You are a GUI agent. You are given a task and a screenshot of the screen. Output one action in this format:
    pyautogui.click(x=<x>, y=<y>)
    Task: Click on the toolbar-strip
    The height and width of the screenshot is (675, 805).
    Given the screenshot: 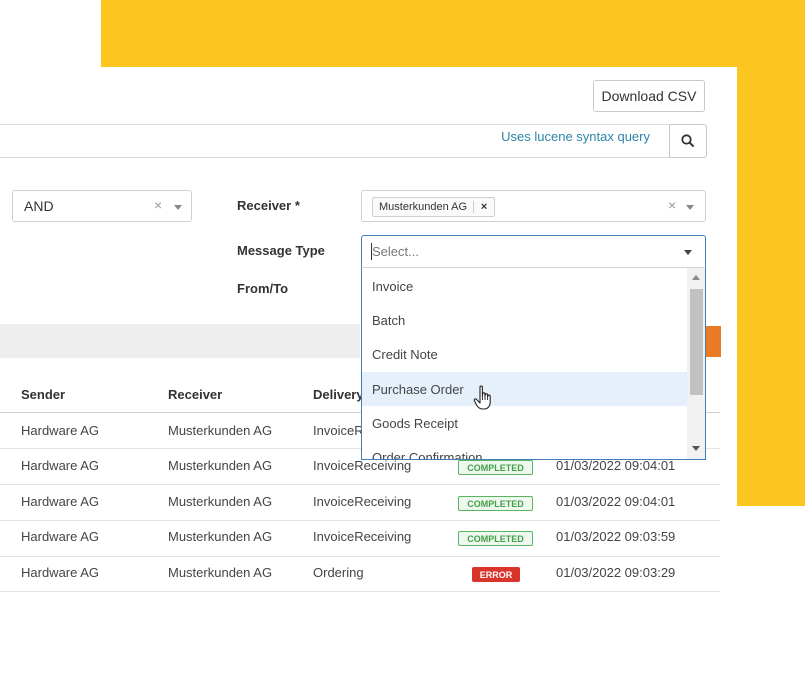 What is the action you would take?
    pyautogui.click(x=180, y=341)
    